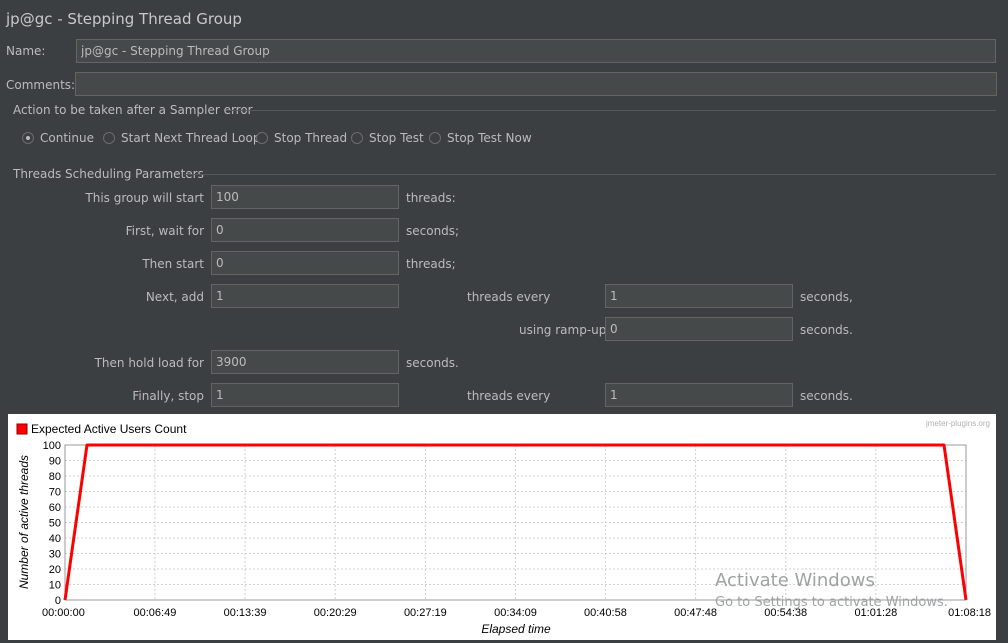 This screenshot has width=1008, height=643. What do you see at coordinates (58, 601) in the screenshot?
I see `y-tick-label: 0` at bounding box center [58, 601].